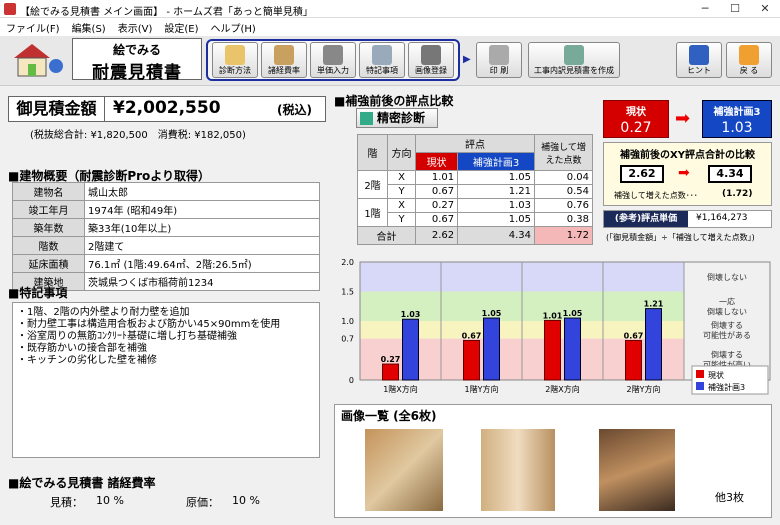  I want to click on menu-edit: 編集(S), so click(89, 27).